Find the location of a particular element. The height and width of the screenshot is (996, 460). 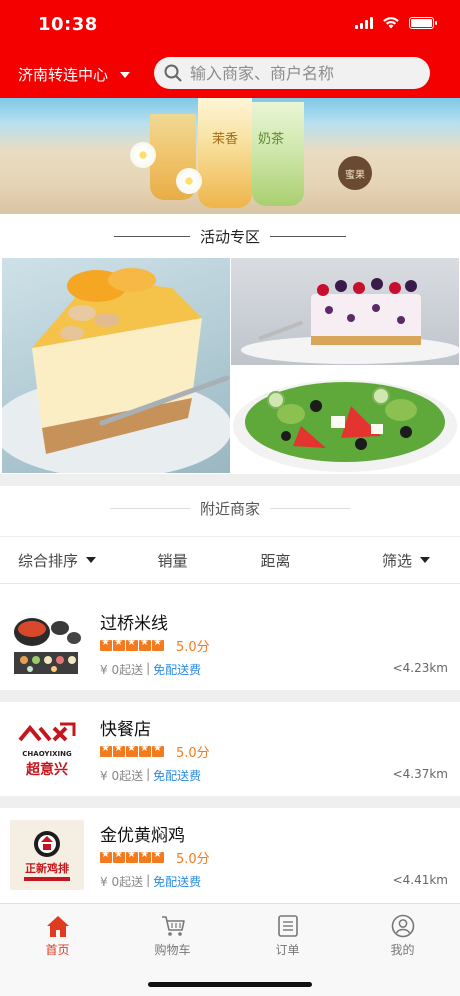

search-bar is located at coordinates (292, 73).